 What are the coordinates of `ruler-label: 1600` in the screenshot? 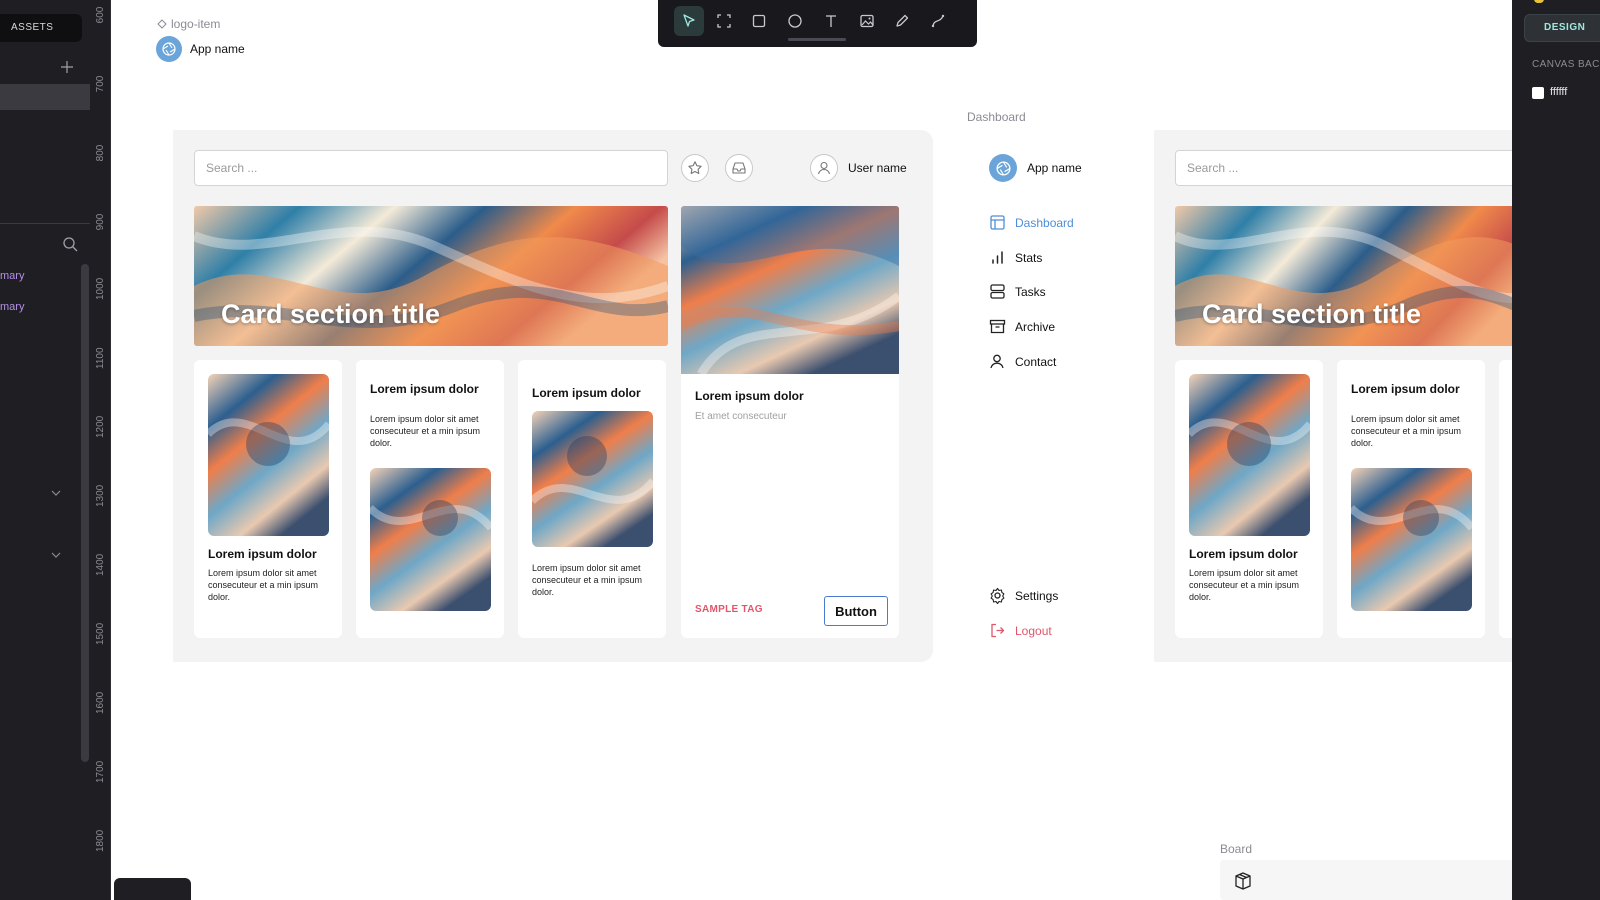 It's located at (100, 702).